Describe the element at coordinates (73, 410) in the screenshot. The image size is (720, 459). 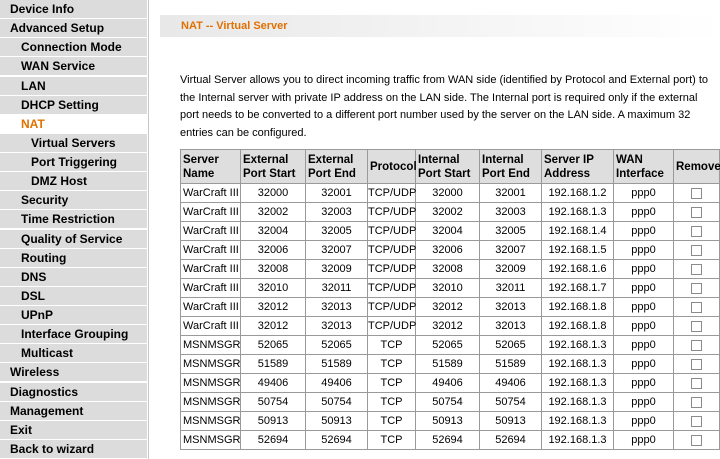
I see `sidebar-item-management: Management` at that location.